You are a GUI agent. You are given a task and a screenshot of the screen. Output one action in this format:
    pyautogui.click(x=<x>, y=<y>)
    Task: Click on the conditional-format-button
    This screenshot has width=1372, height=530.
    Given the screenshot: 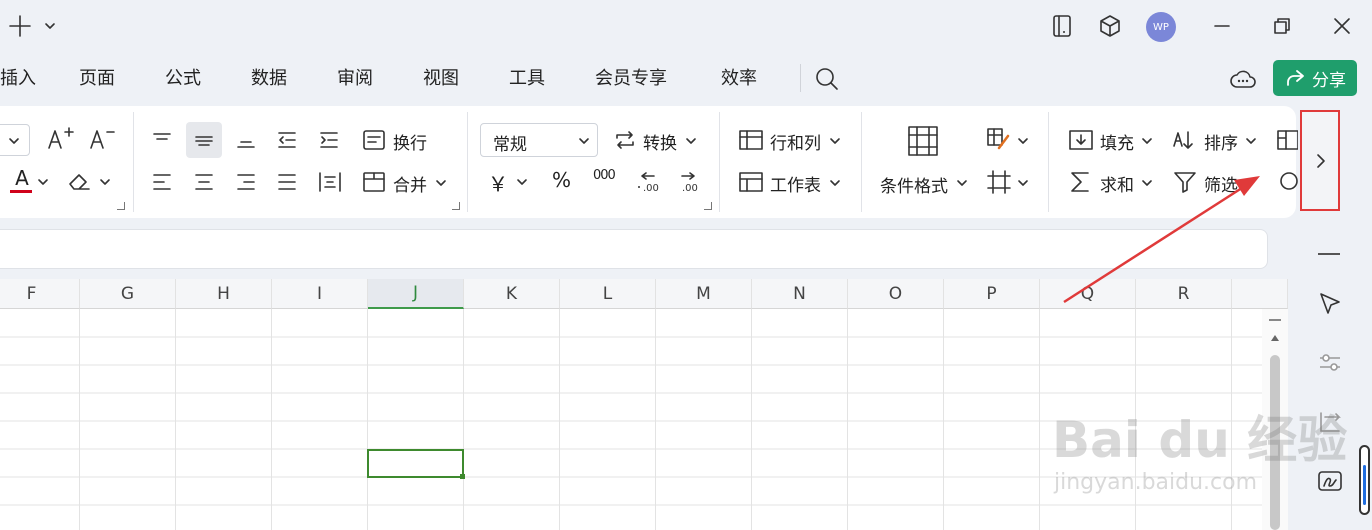 What is the action you would take?
    pyautogui.click(x=923, y=141)
    